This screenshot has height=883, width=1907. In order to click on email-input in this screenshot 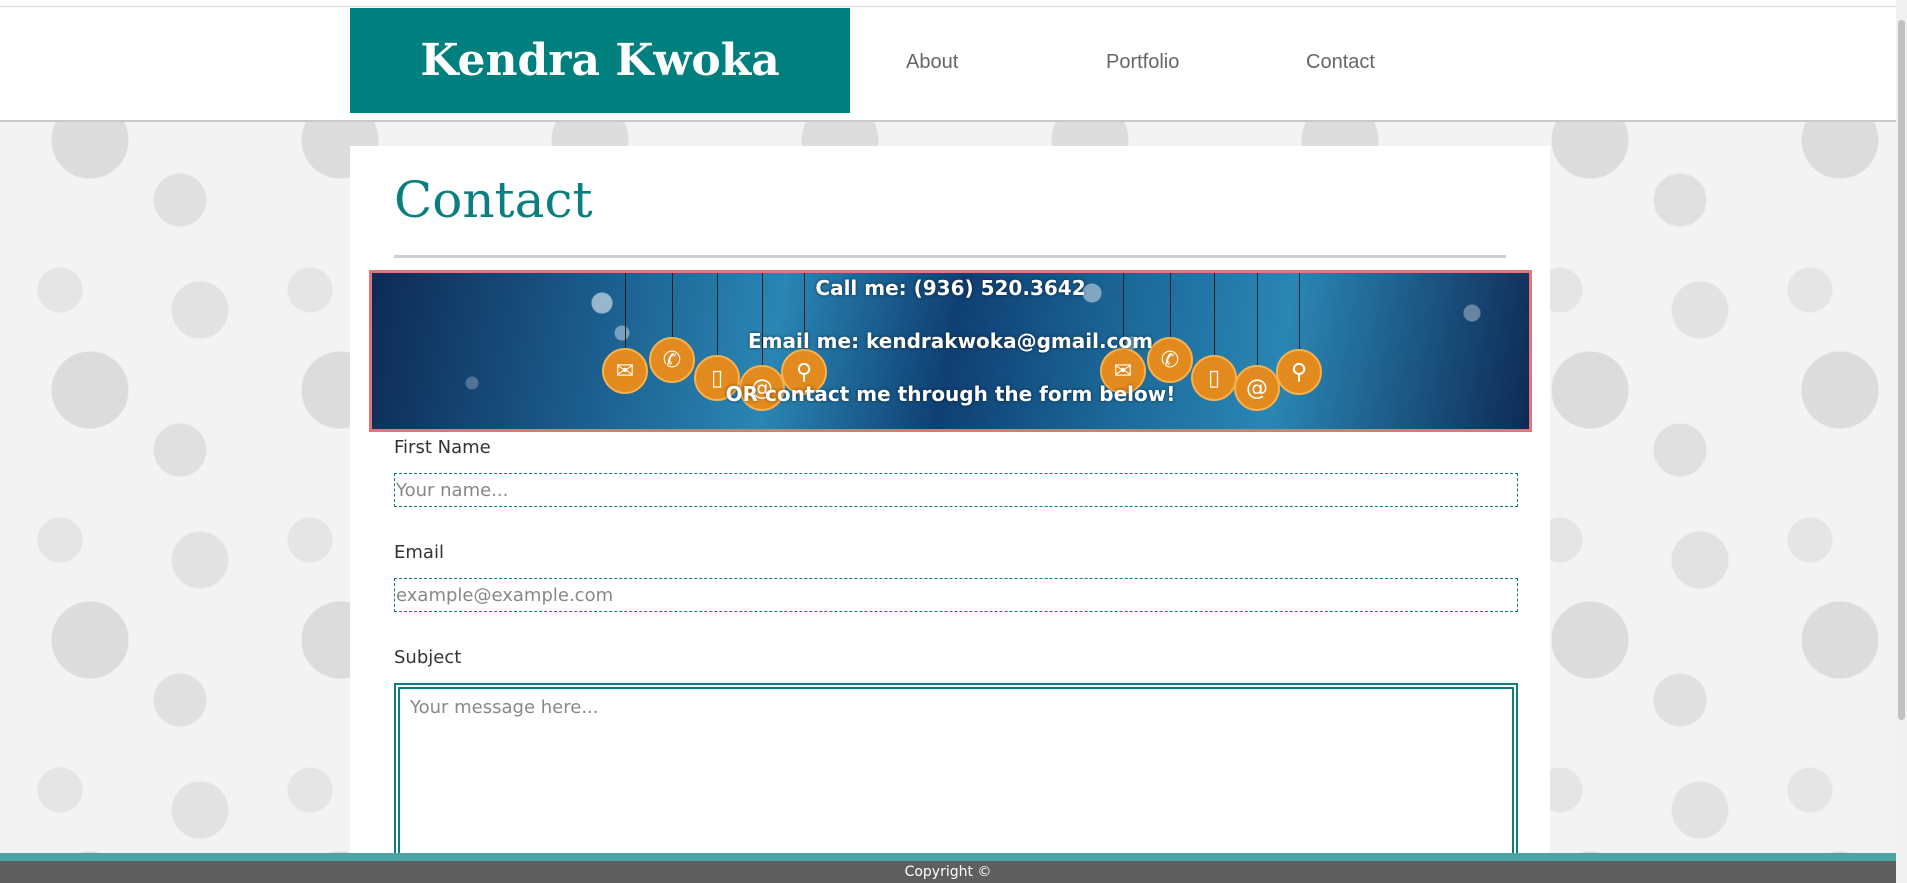, I will do `click(956, 595)`.